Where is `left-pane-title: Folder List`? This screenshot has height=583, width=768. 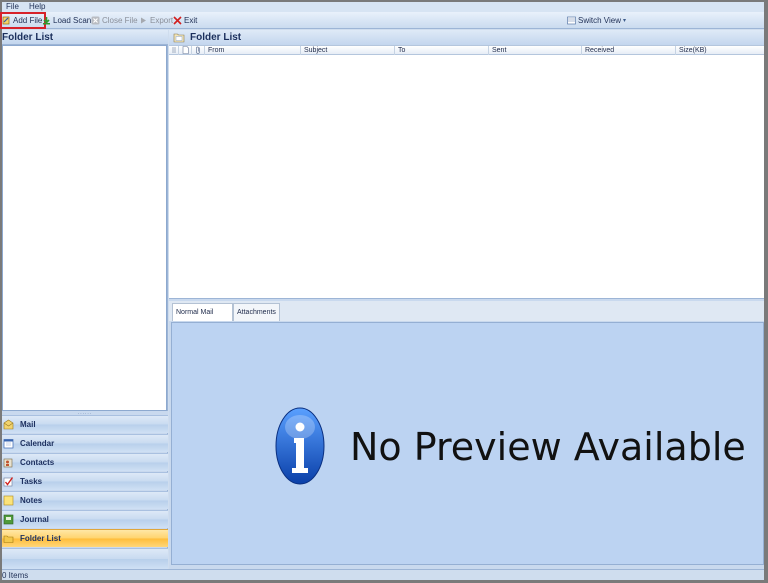 left-pane-title: Folder List is located at coordinates (85, 37).